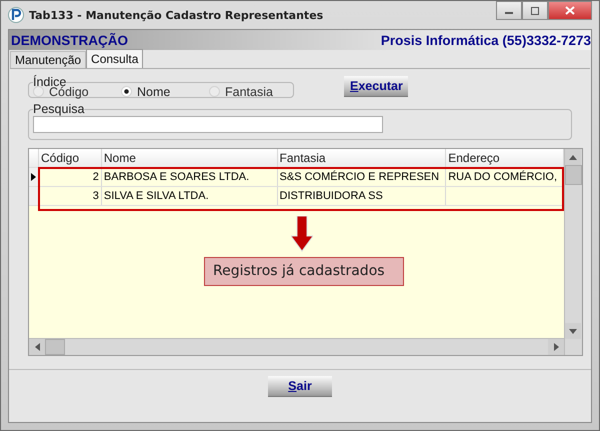  What do you see at coordinates (362, 177) in the screenshot?
I see `table-cell: S&S COMÉRCIO E REPRESEN` at bounding box center [362, 177].